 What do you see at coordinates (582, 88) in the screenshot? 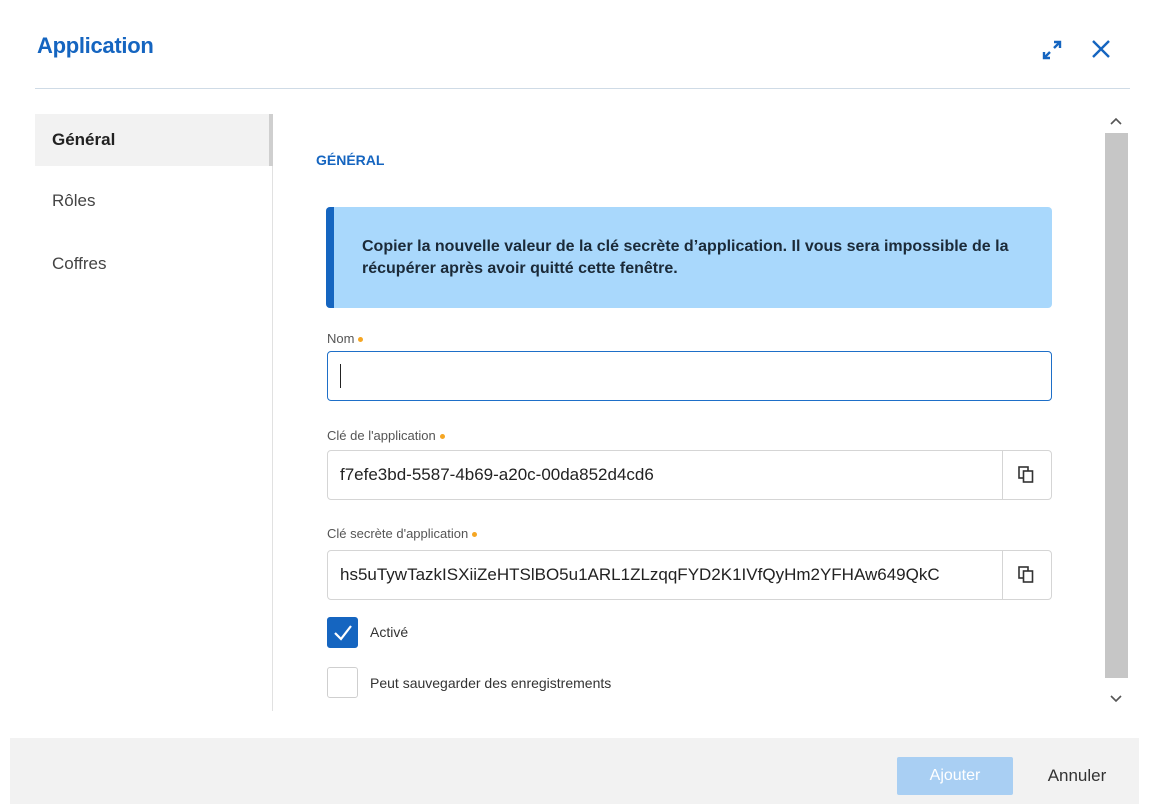
I see `header-divider` at bounding box center [582, 88].